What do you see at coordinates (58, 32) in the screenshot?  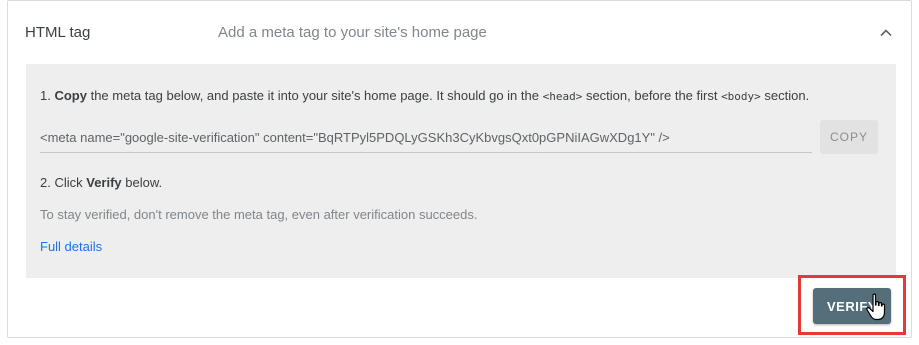 I see `method-title: HTML tag` at bounding box center [58, 32].